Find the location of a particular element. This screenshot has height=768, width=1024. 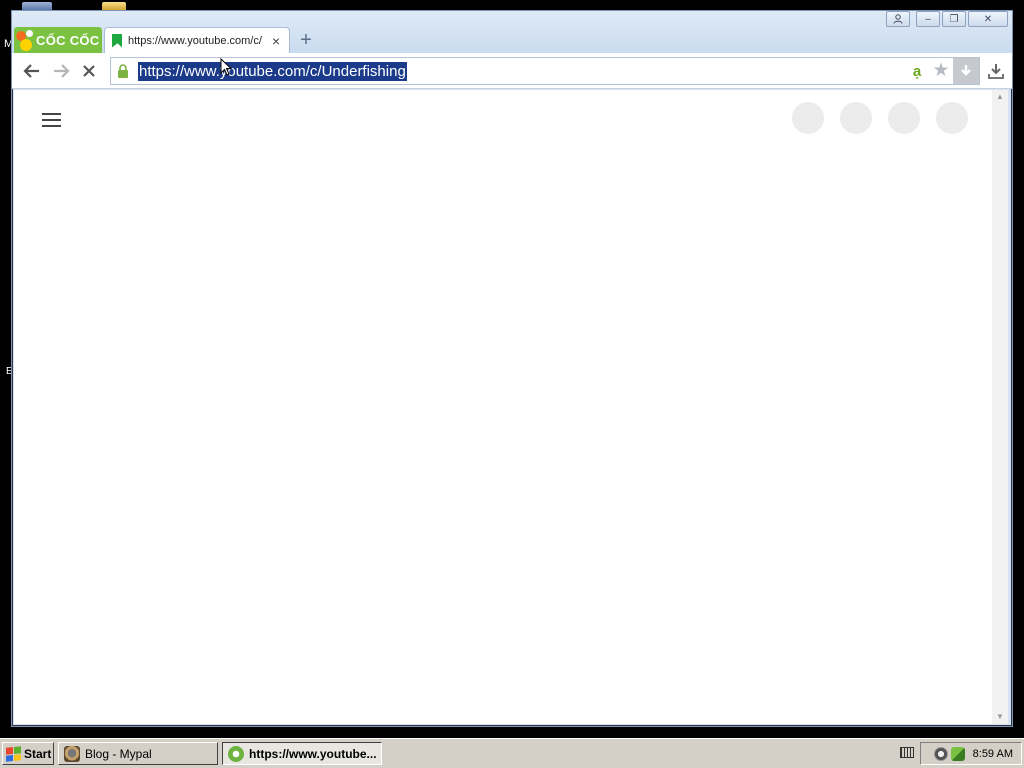

coccoc-logo: CỐC CỐC is located at coordinates (58, 40).